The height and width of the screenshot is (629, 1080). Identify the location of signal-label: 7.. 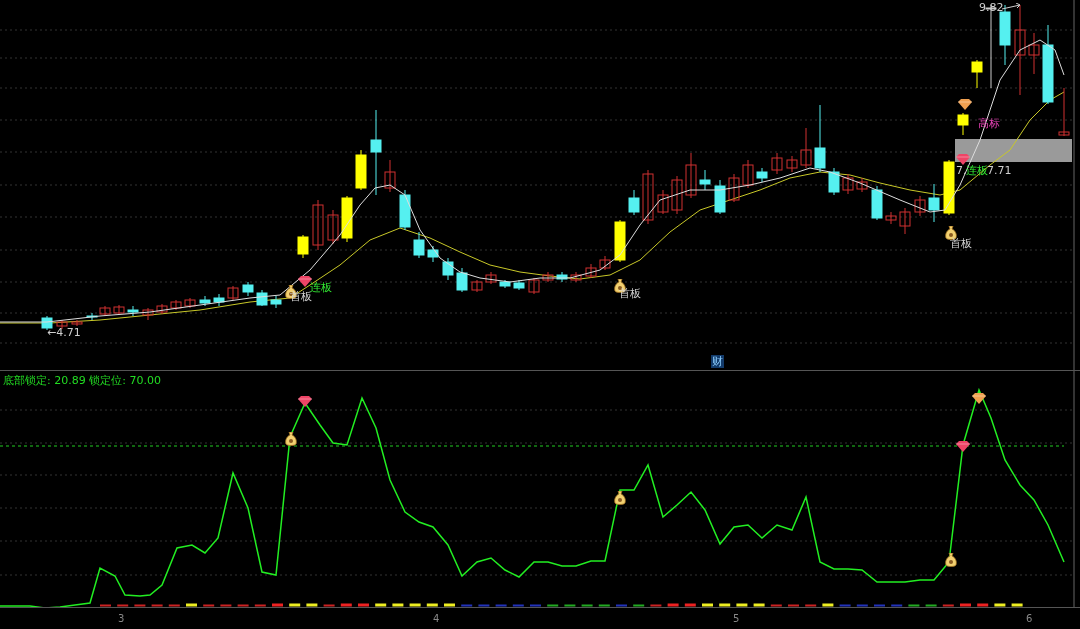
(961, 170).